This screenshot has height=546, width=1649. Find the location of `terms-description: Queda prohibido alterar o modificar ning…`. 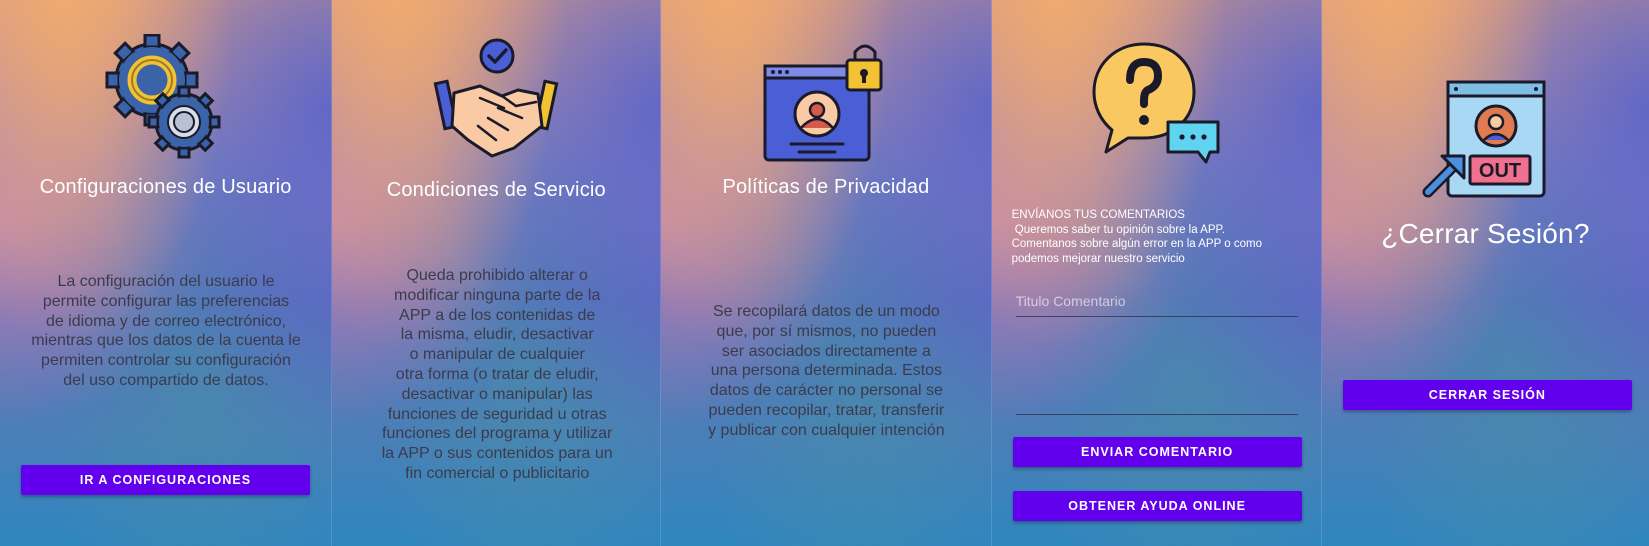

terms-description: Queda prohibido alterar o modificar ning… is located at coordinates (497, 374).